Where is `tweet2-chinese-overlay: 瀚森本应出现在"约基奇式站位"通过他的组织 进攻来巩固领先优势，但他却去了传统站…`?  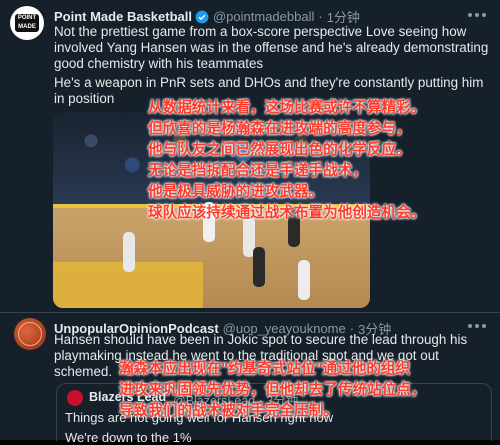
tweet2-chinese-overlay: 瀚森本应出现在"约基奇式站位"通过他的组织 进攻来巩固领先优势，但他却去了传统站… is located at coordinates (272, 390).